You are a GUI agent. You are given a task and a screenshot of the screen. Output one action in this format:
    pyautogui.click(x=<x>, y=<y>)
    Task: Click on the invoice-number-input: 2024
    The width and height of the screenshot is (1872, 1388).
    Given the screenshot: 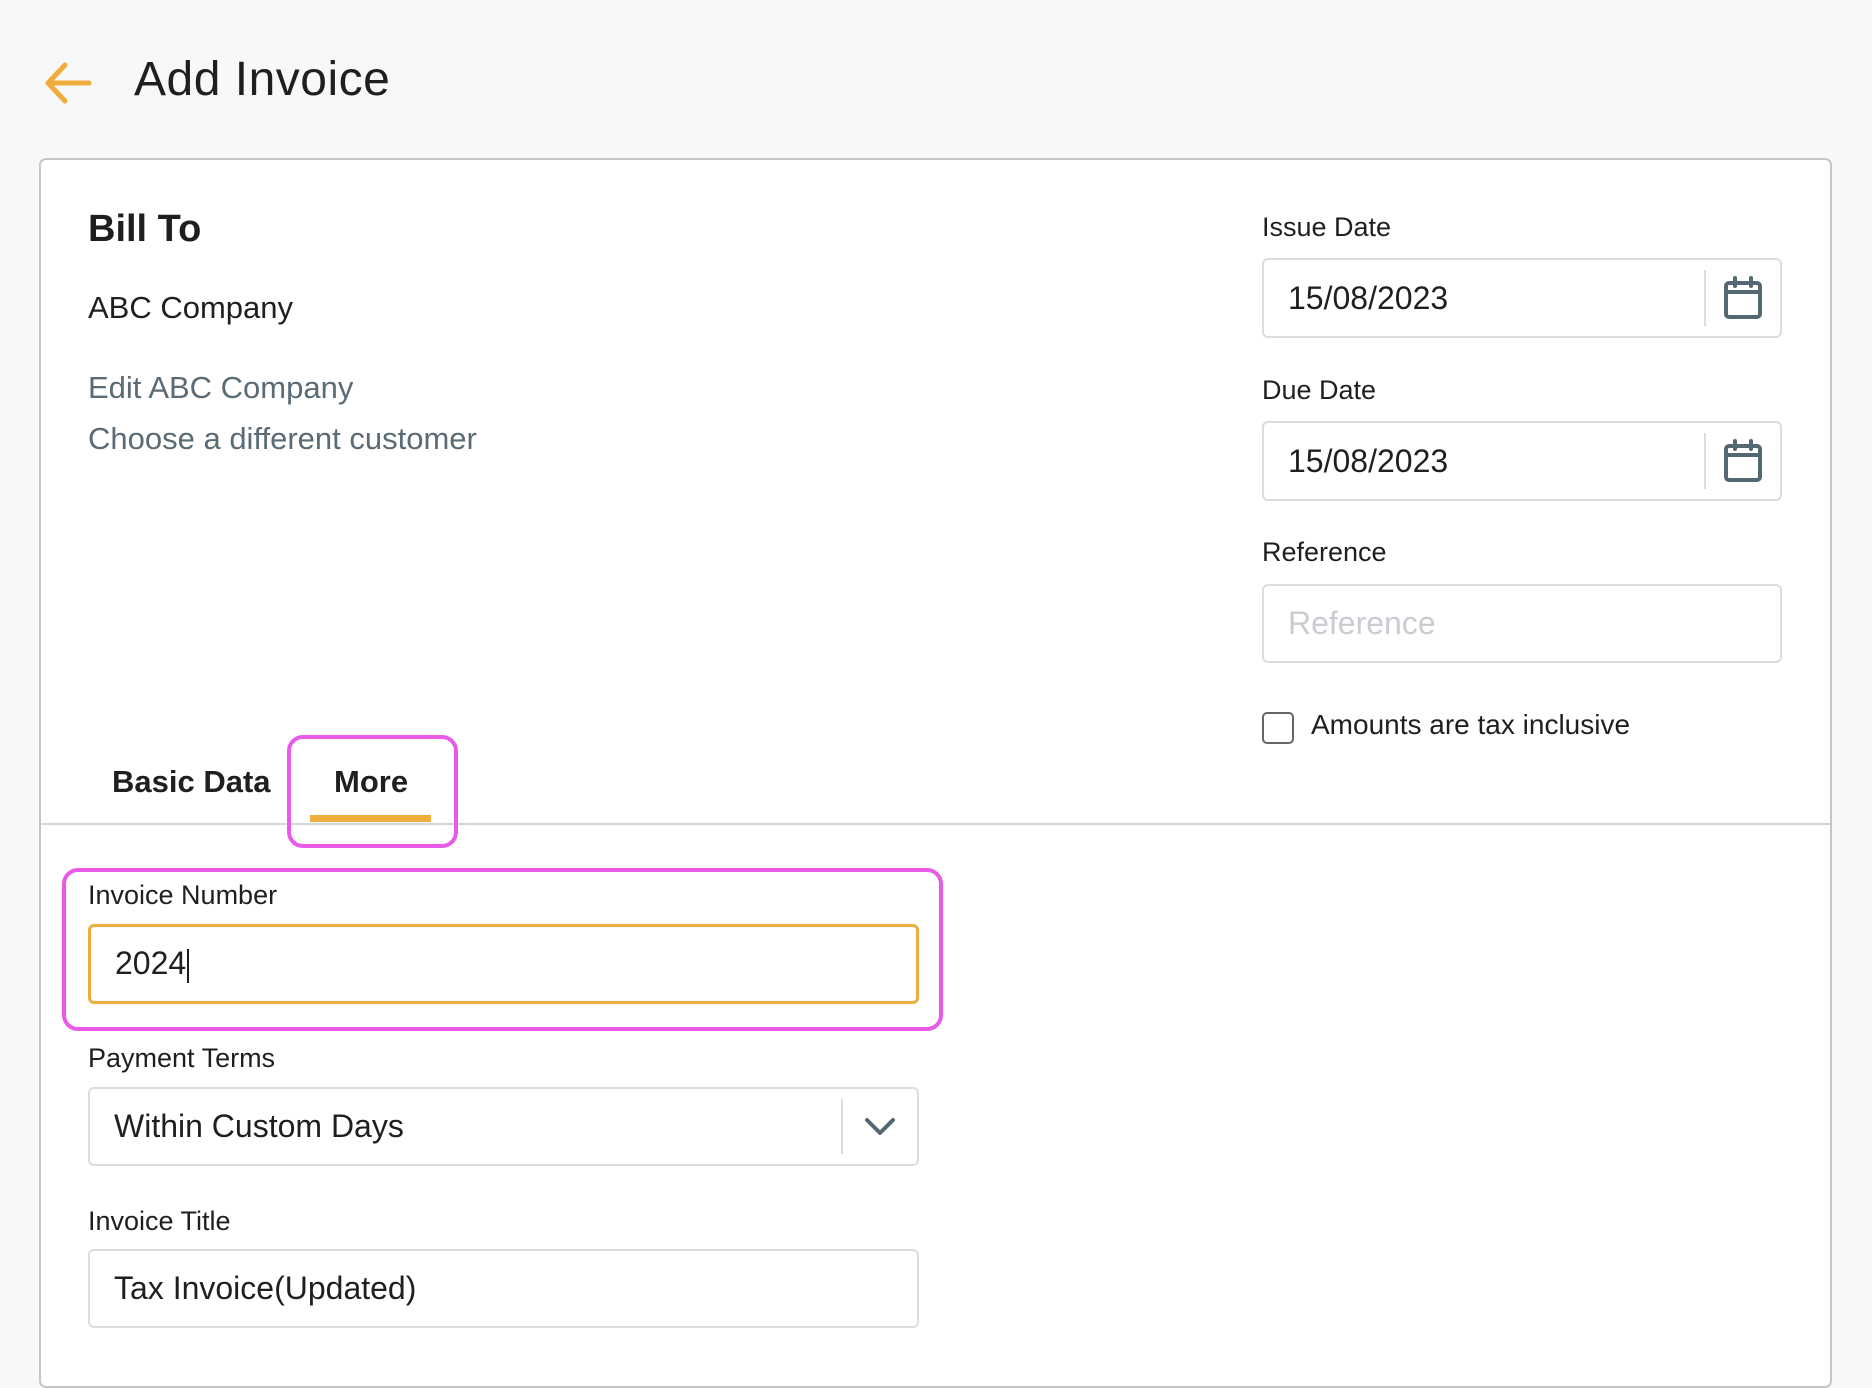 What is the action you would take?
    pyautogui.click(x=503, y=964)
    